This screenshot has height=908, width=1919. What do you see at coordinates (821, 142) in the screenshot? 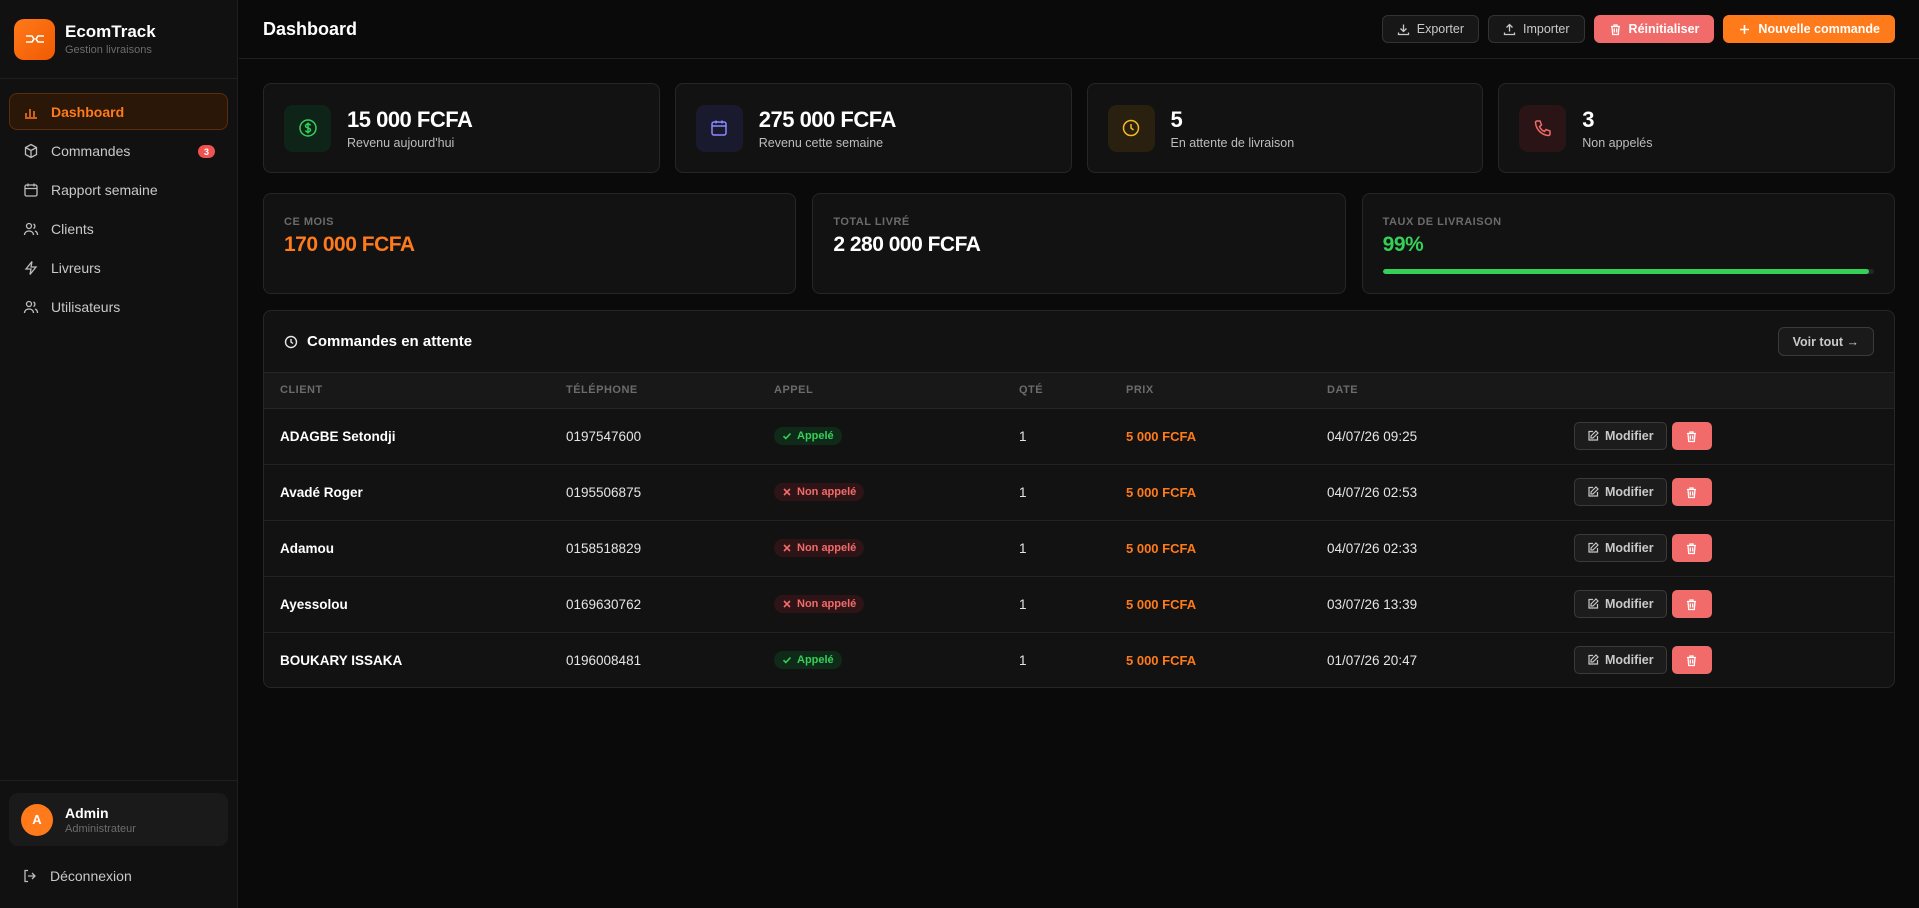
I see `stat-label: Revenu cette semaine` at bounding box center [821, 142].